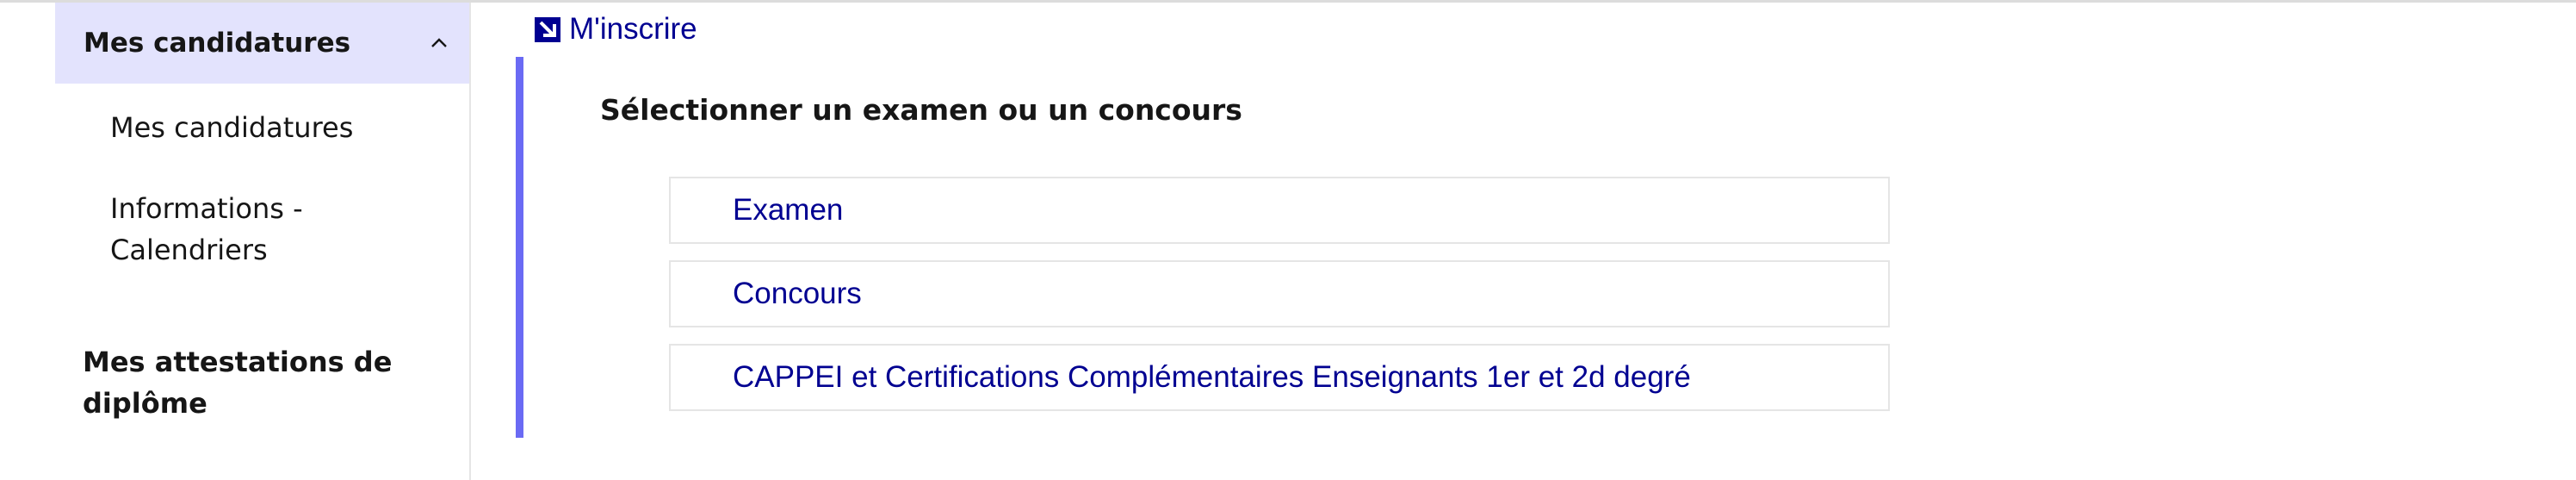 This screenshot has height=480, width=2576. I want to click on arrow-down-right-icon, so click(548, 29).